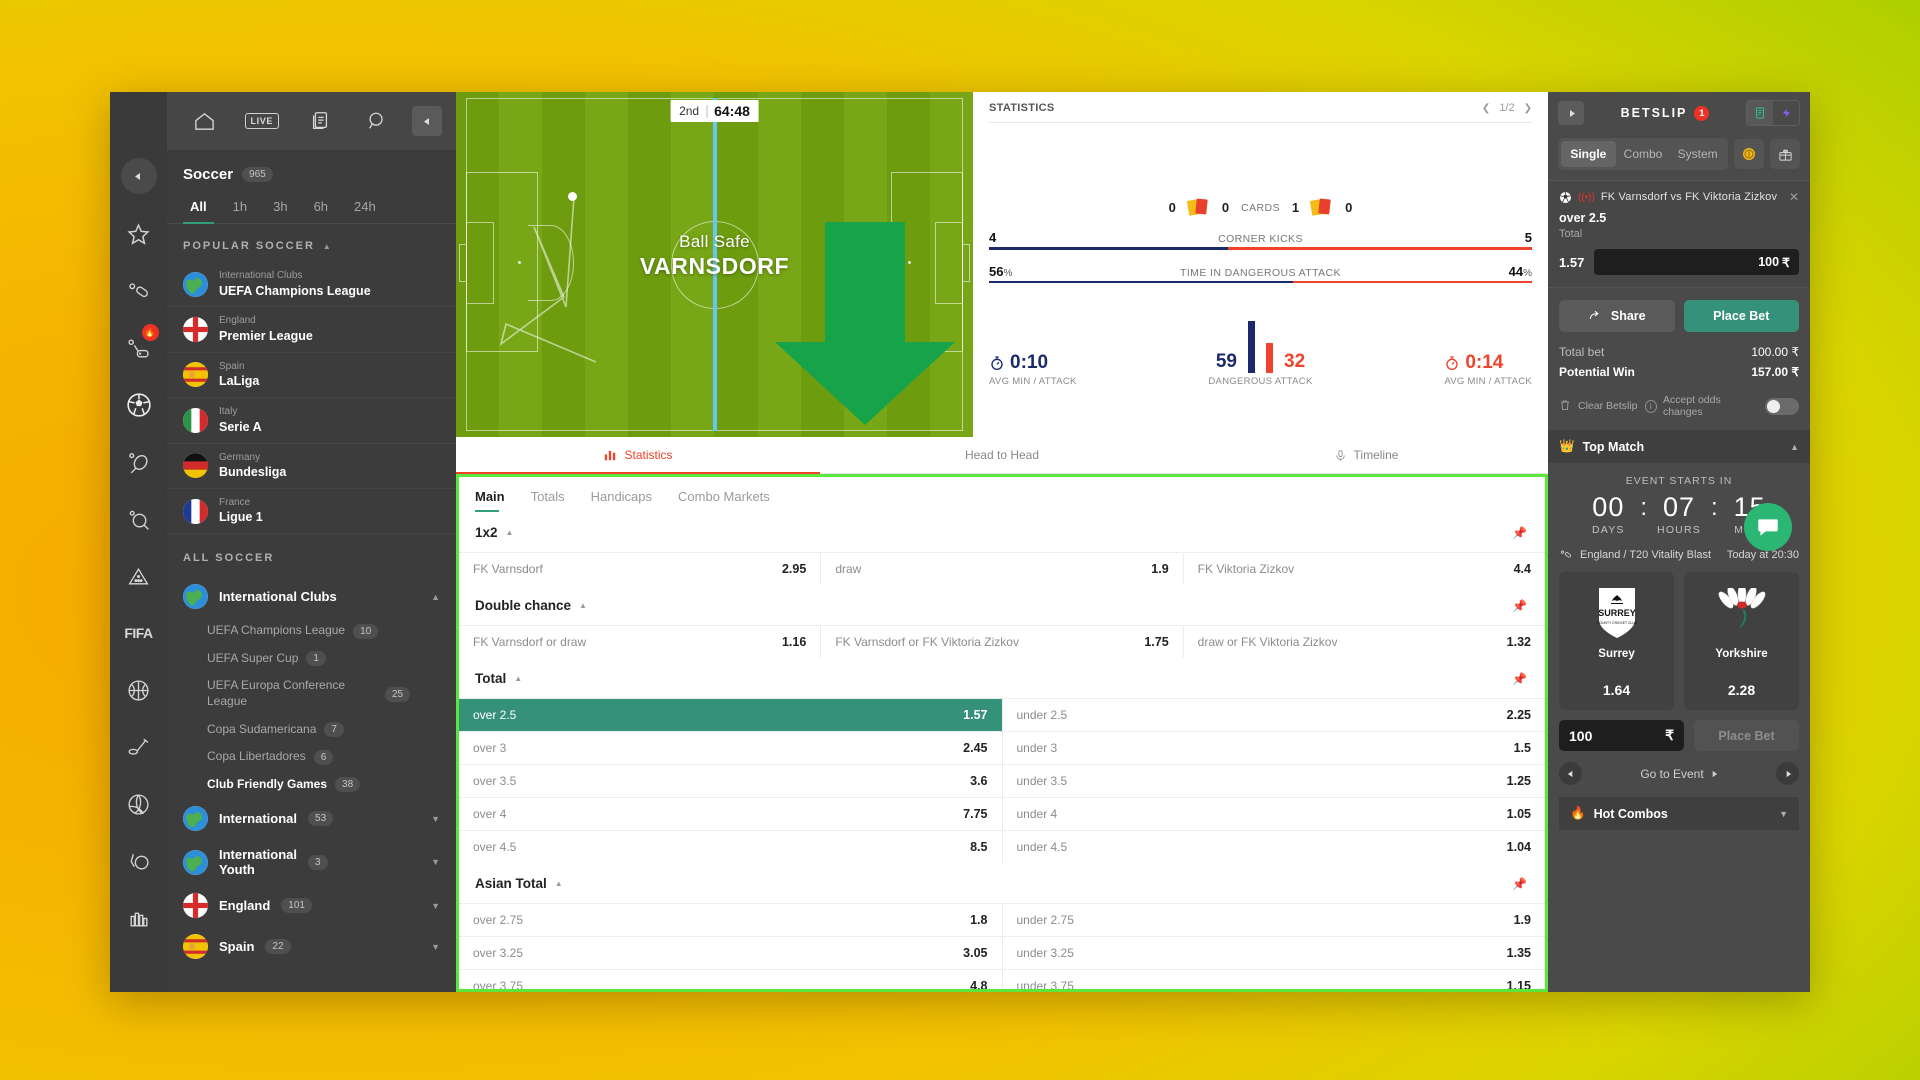  What do you see at coordinates (490, 500) in the screenshot?
I see `market-tab-main: Main` at bounding box center [490, 500].